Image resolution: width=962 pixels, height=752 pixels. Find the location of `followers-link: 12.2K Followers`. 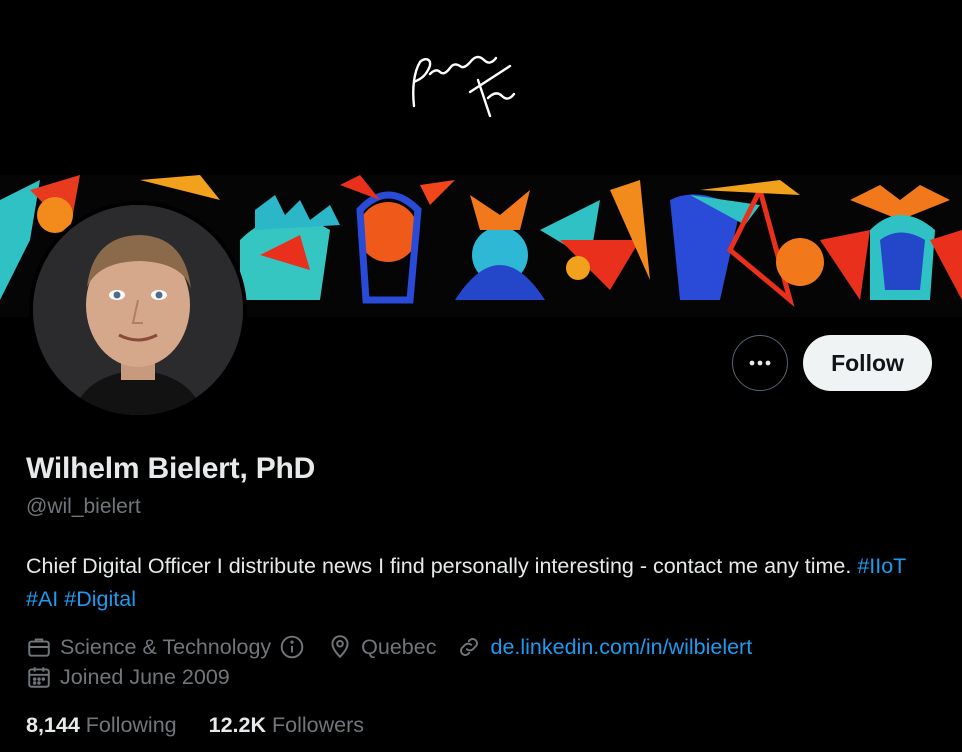

followers-link: 12.2K Followers is located at coordinates (286, 725).